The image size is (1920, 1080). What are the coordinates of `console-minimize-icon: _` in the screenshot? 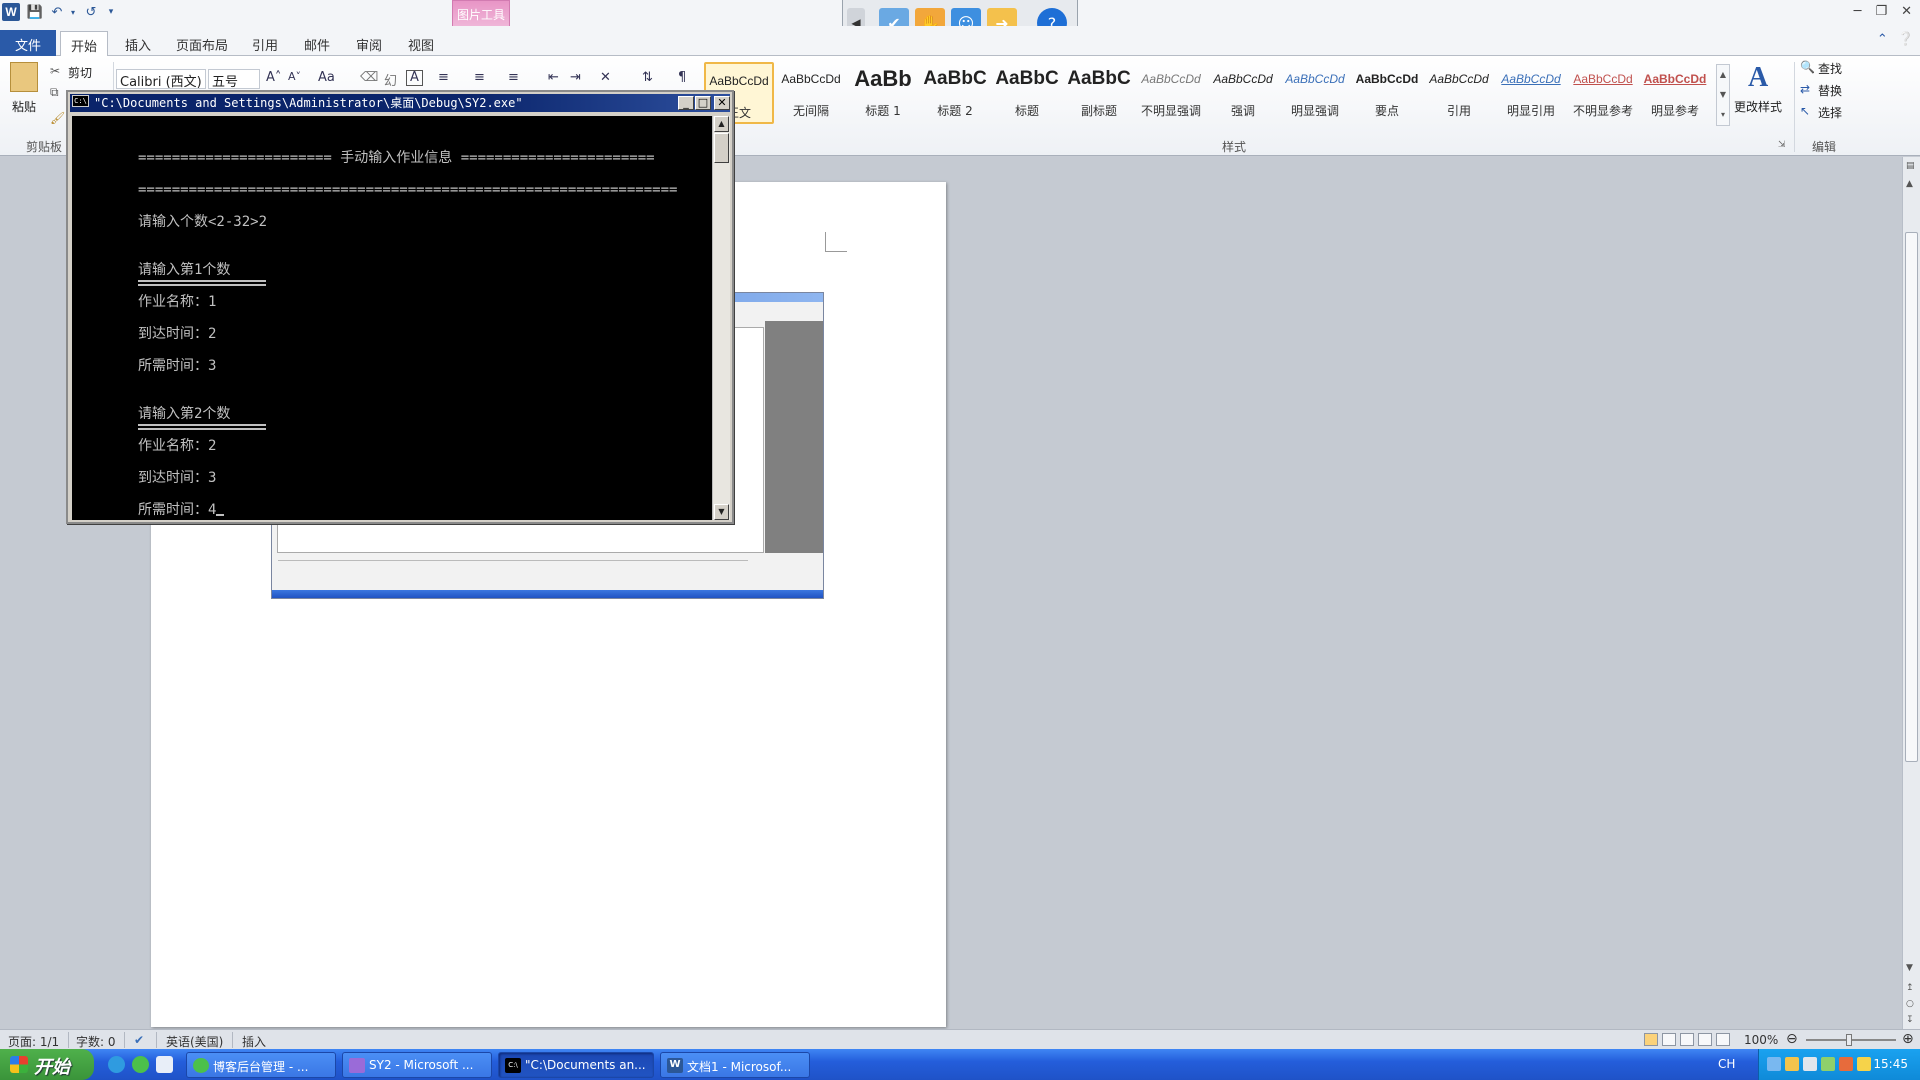 It's located at (686, 103).